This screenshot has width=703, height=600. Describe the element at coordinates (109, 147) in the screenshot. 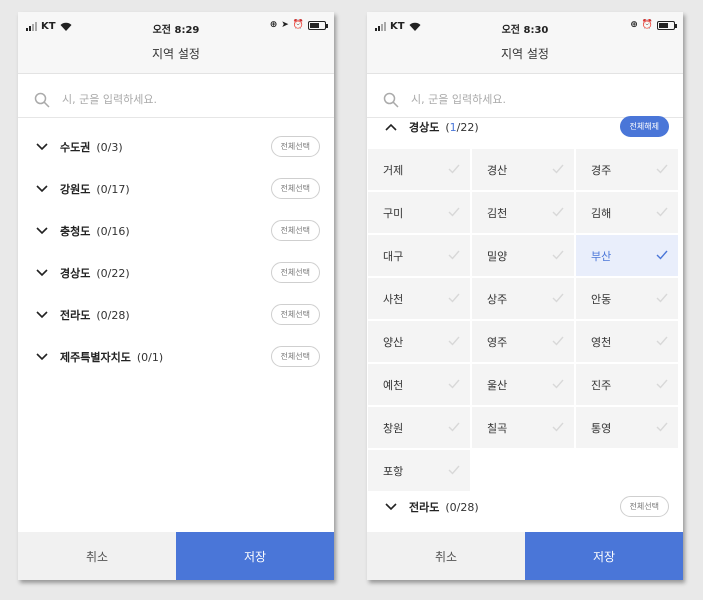

I see `region-count: (0/3)` at that location.